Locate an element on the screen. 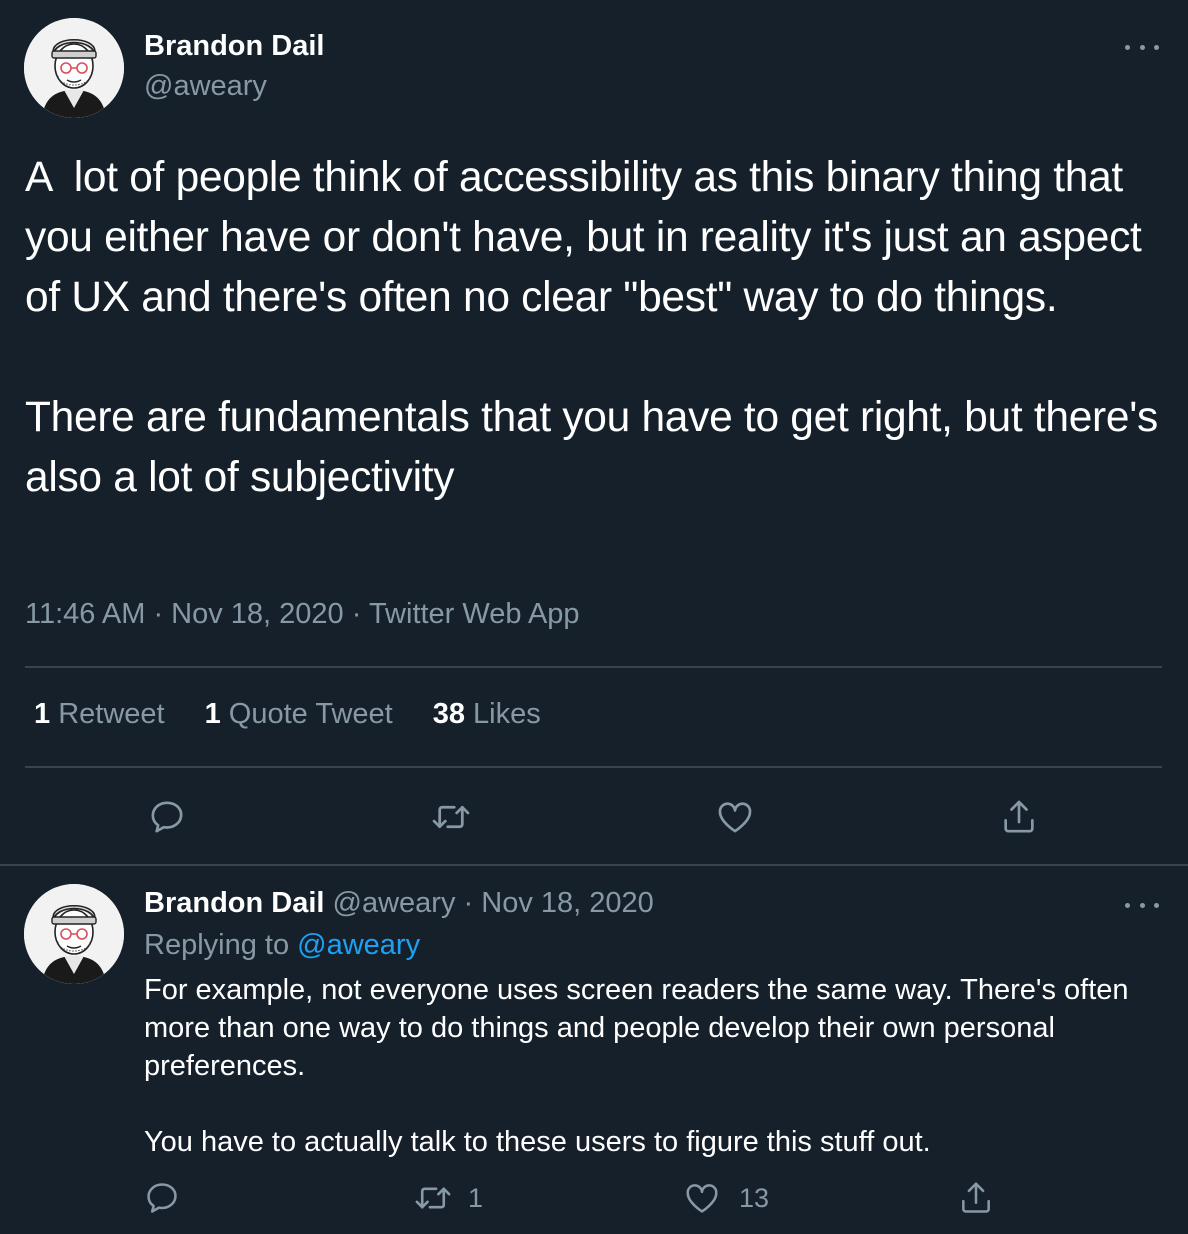 The width and height of the screenshot is (1188, 1234). author-handle: @aweary is located at coordinates (205, 86).